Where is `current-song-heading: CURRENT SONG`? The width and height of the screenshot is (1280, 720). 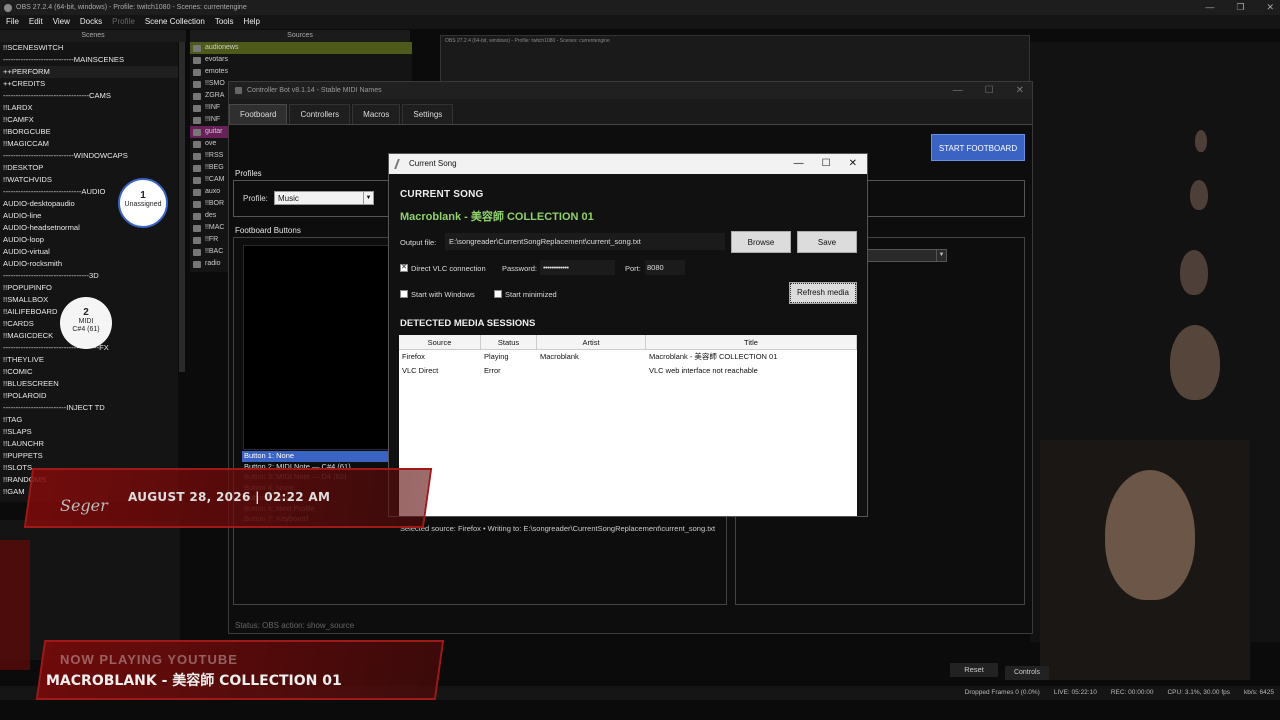 current-song-heading: CURRENT SONG is located at coordinates (442, 194).